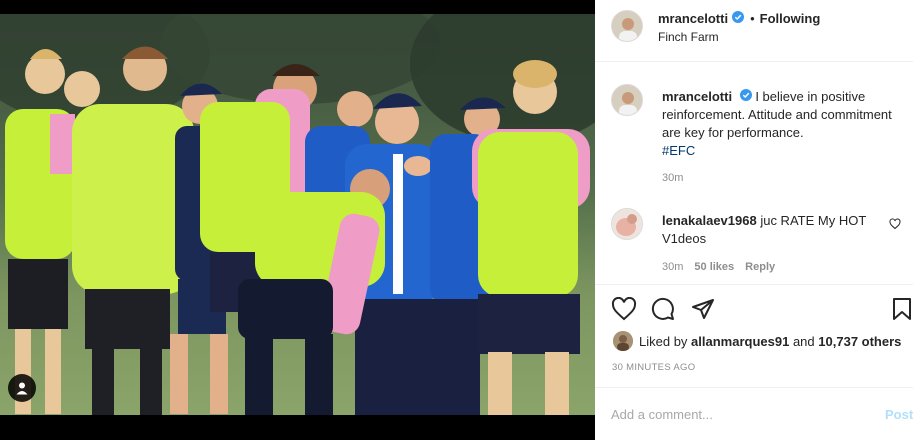 This screenshot has height=440, width=913. What do you see at coordinates (693, 18) in the screenshot?
I see `author-username: mrancelotti` at bounding box center [693, 18].